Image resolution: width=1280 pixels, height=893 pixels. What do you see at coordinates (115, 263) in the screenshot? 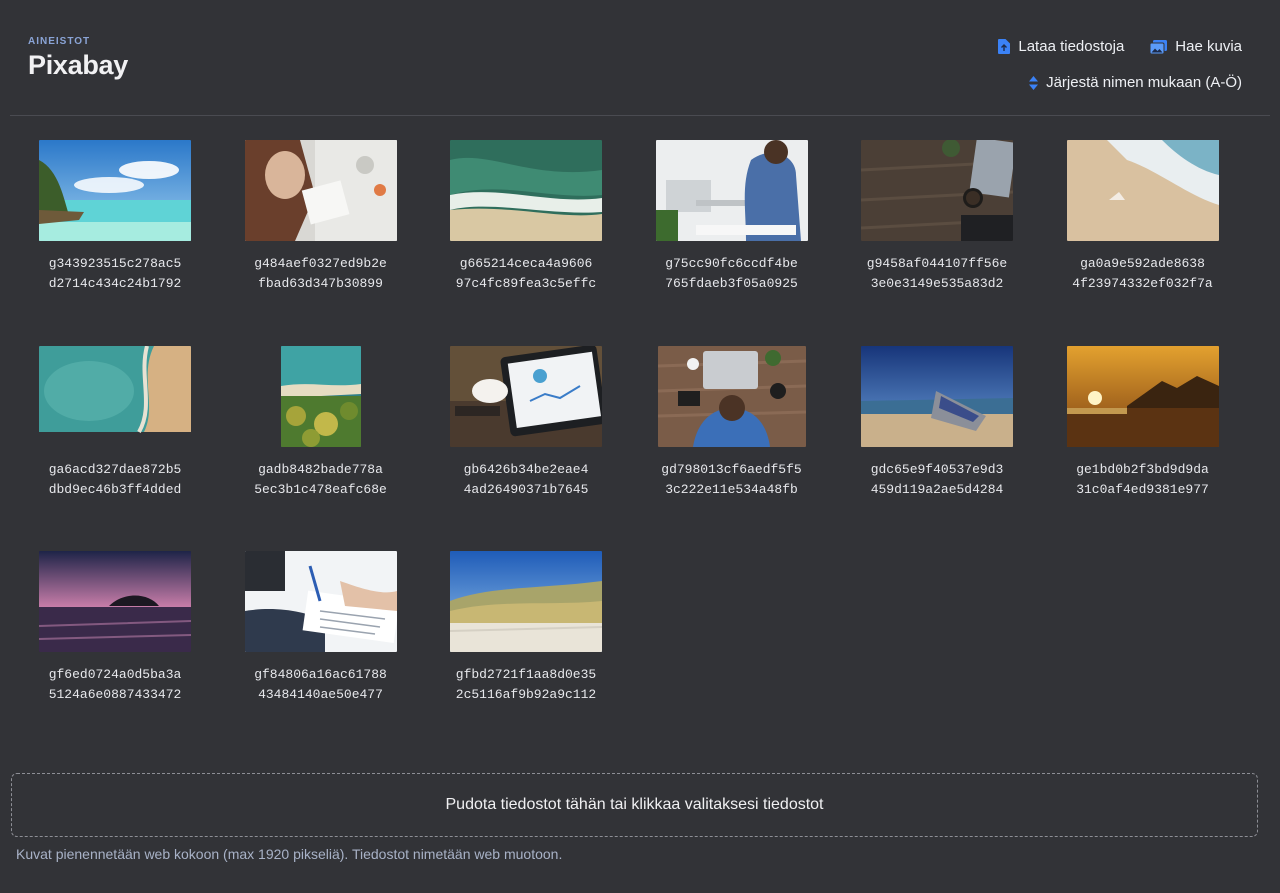
I see `file-name-line: g343923515c278ac5` at bounding box center [115, 263].